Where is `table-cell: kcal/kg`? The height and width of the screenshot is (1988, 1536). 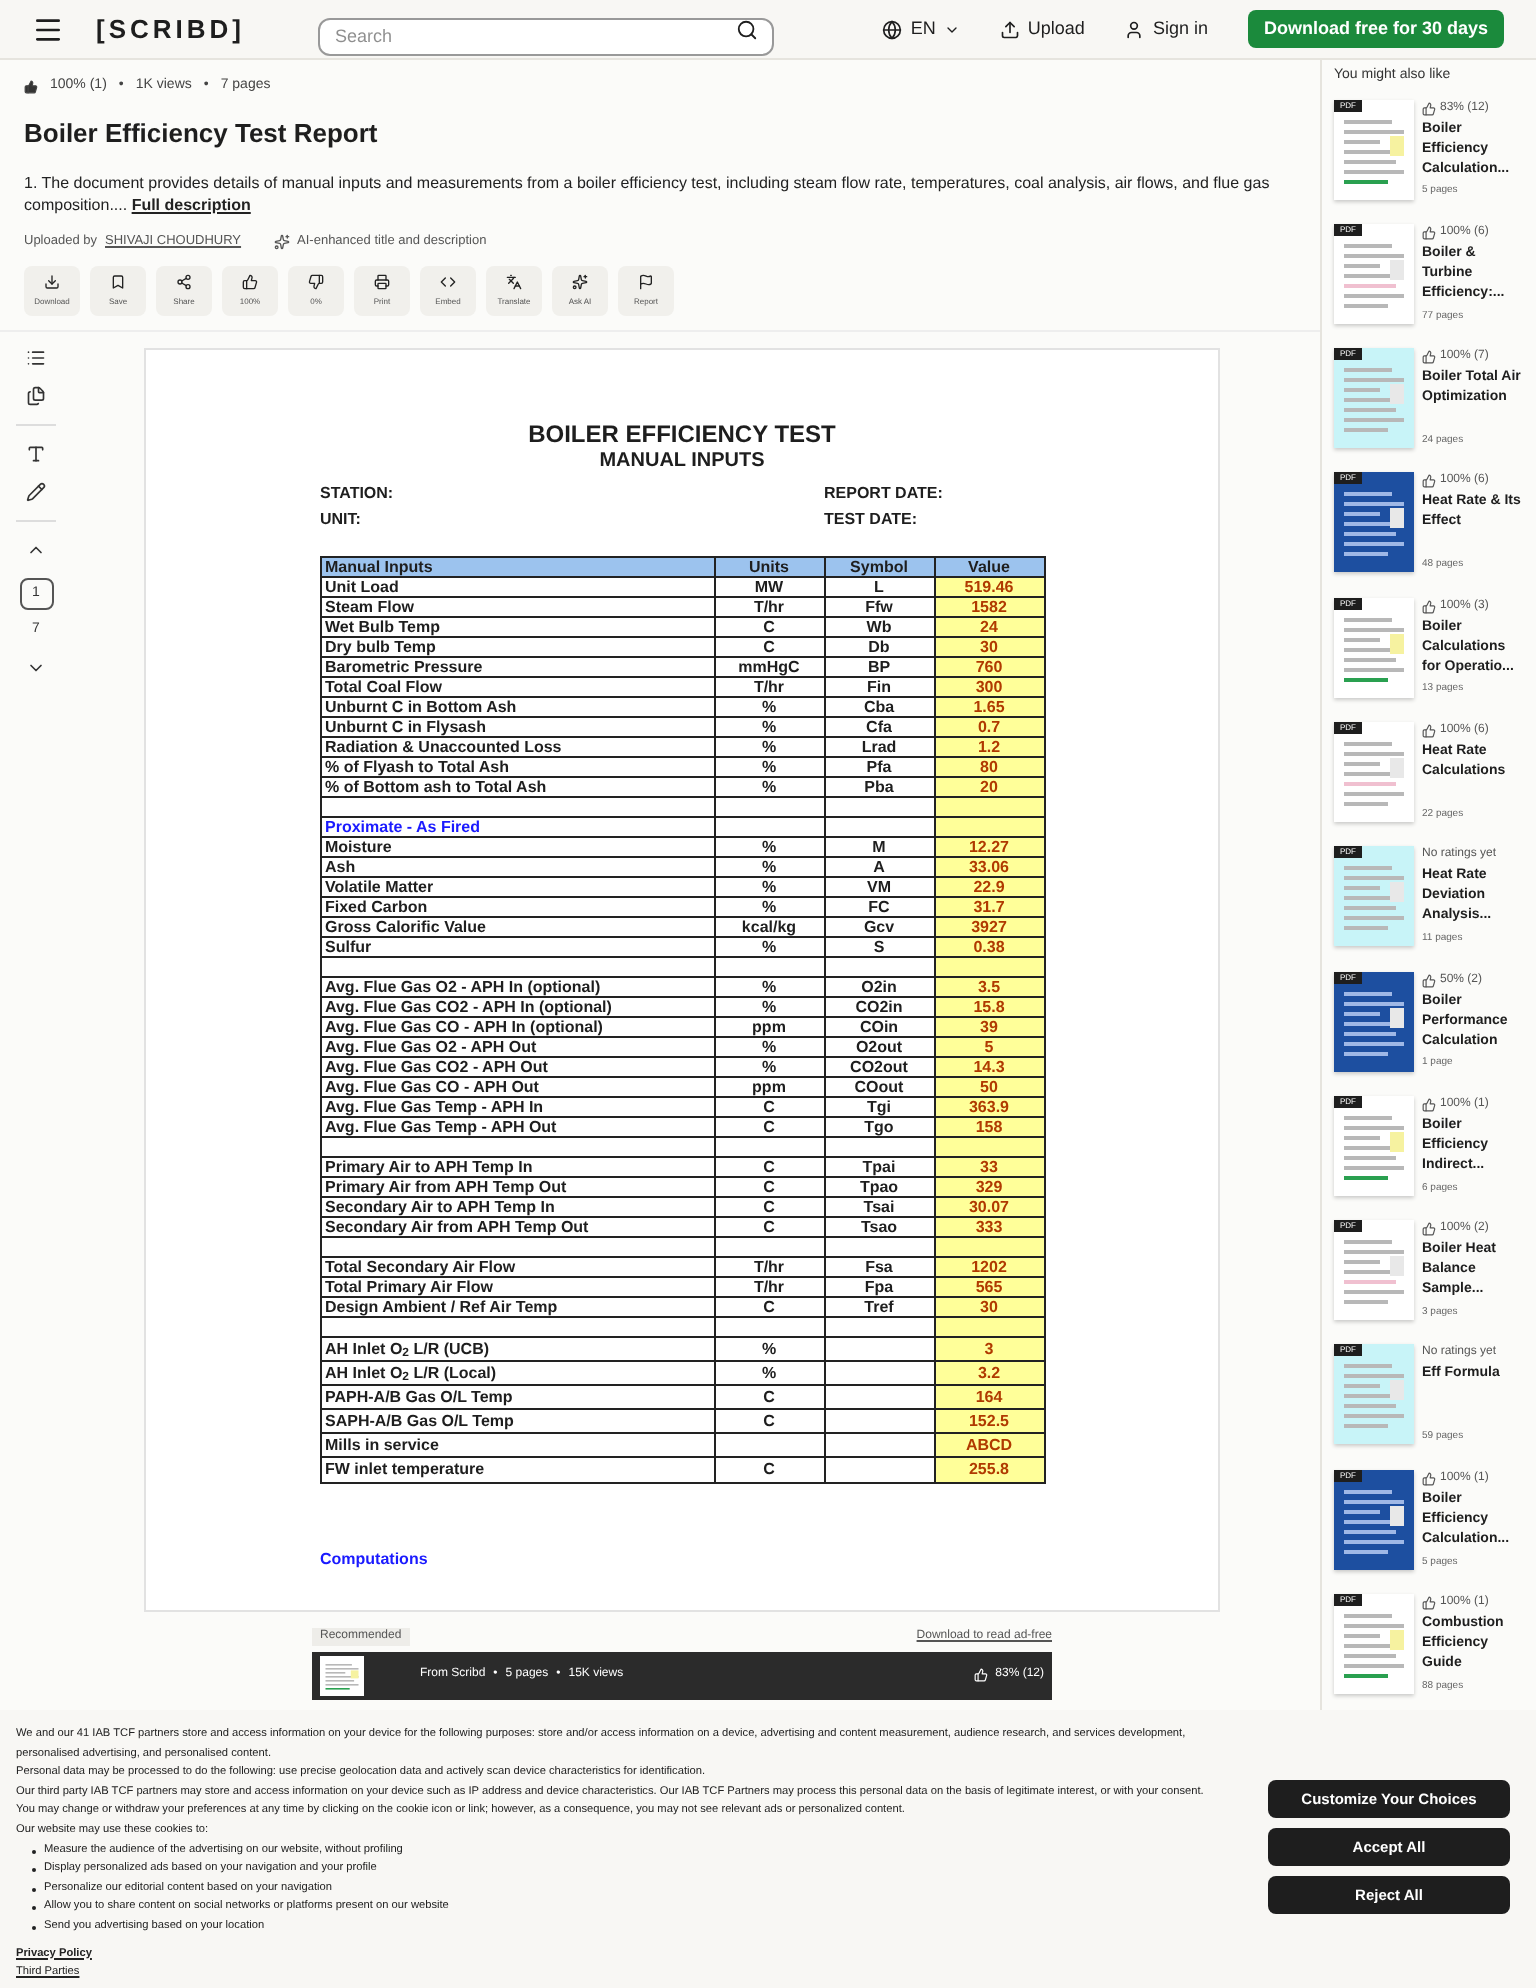
table-cell: kcal/kg is located at coordinates (770, 926).